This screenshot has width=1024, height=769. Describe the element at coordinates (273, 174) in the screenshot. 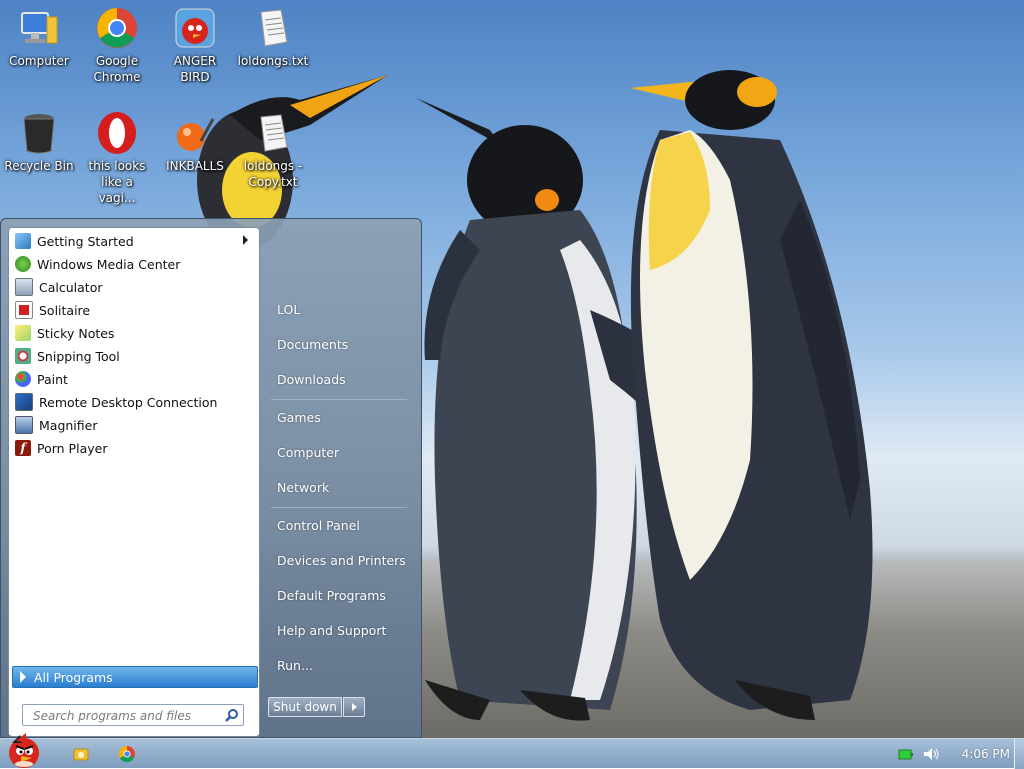

I see `desktop-icon-label: loldongs - Copy.txt` at that location.